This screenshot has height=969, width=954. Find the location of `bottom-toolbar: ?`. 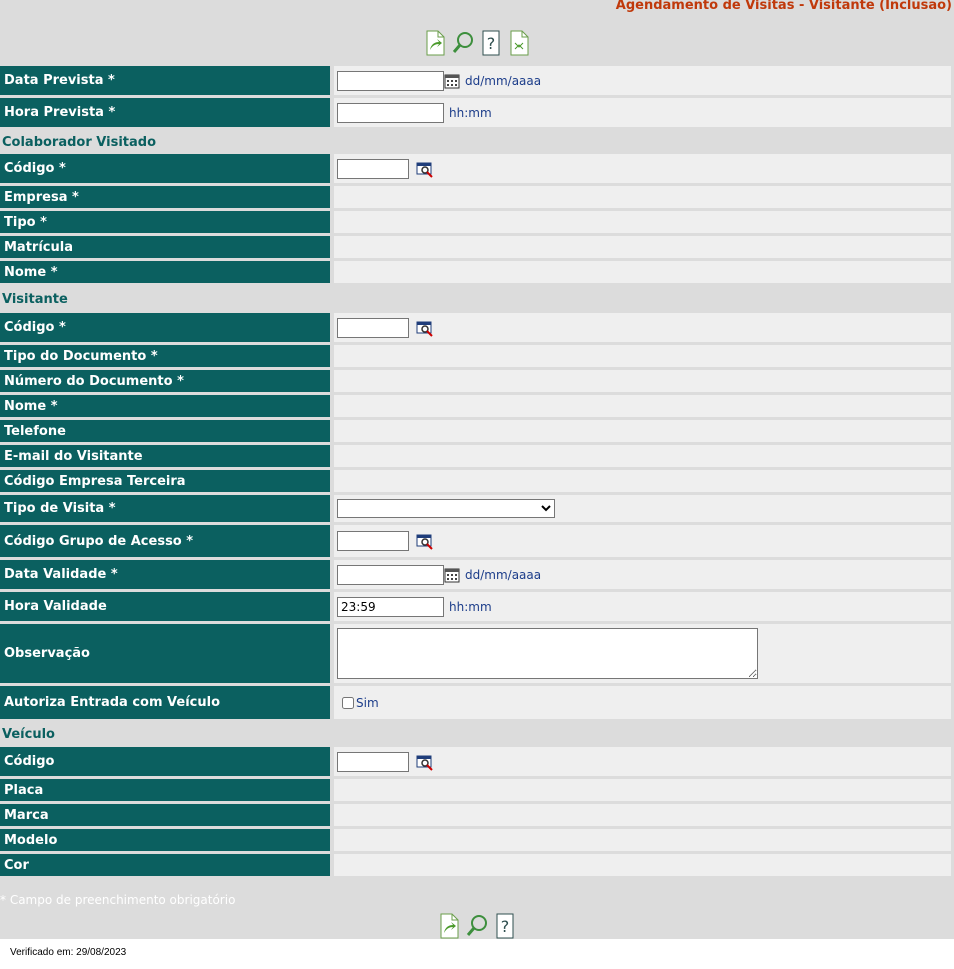

bottom-toolbar: ? is located at coordinates (477, 926).